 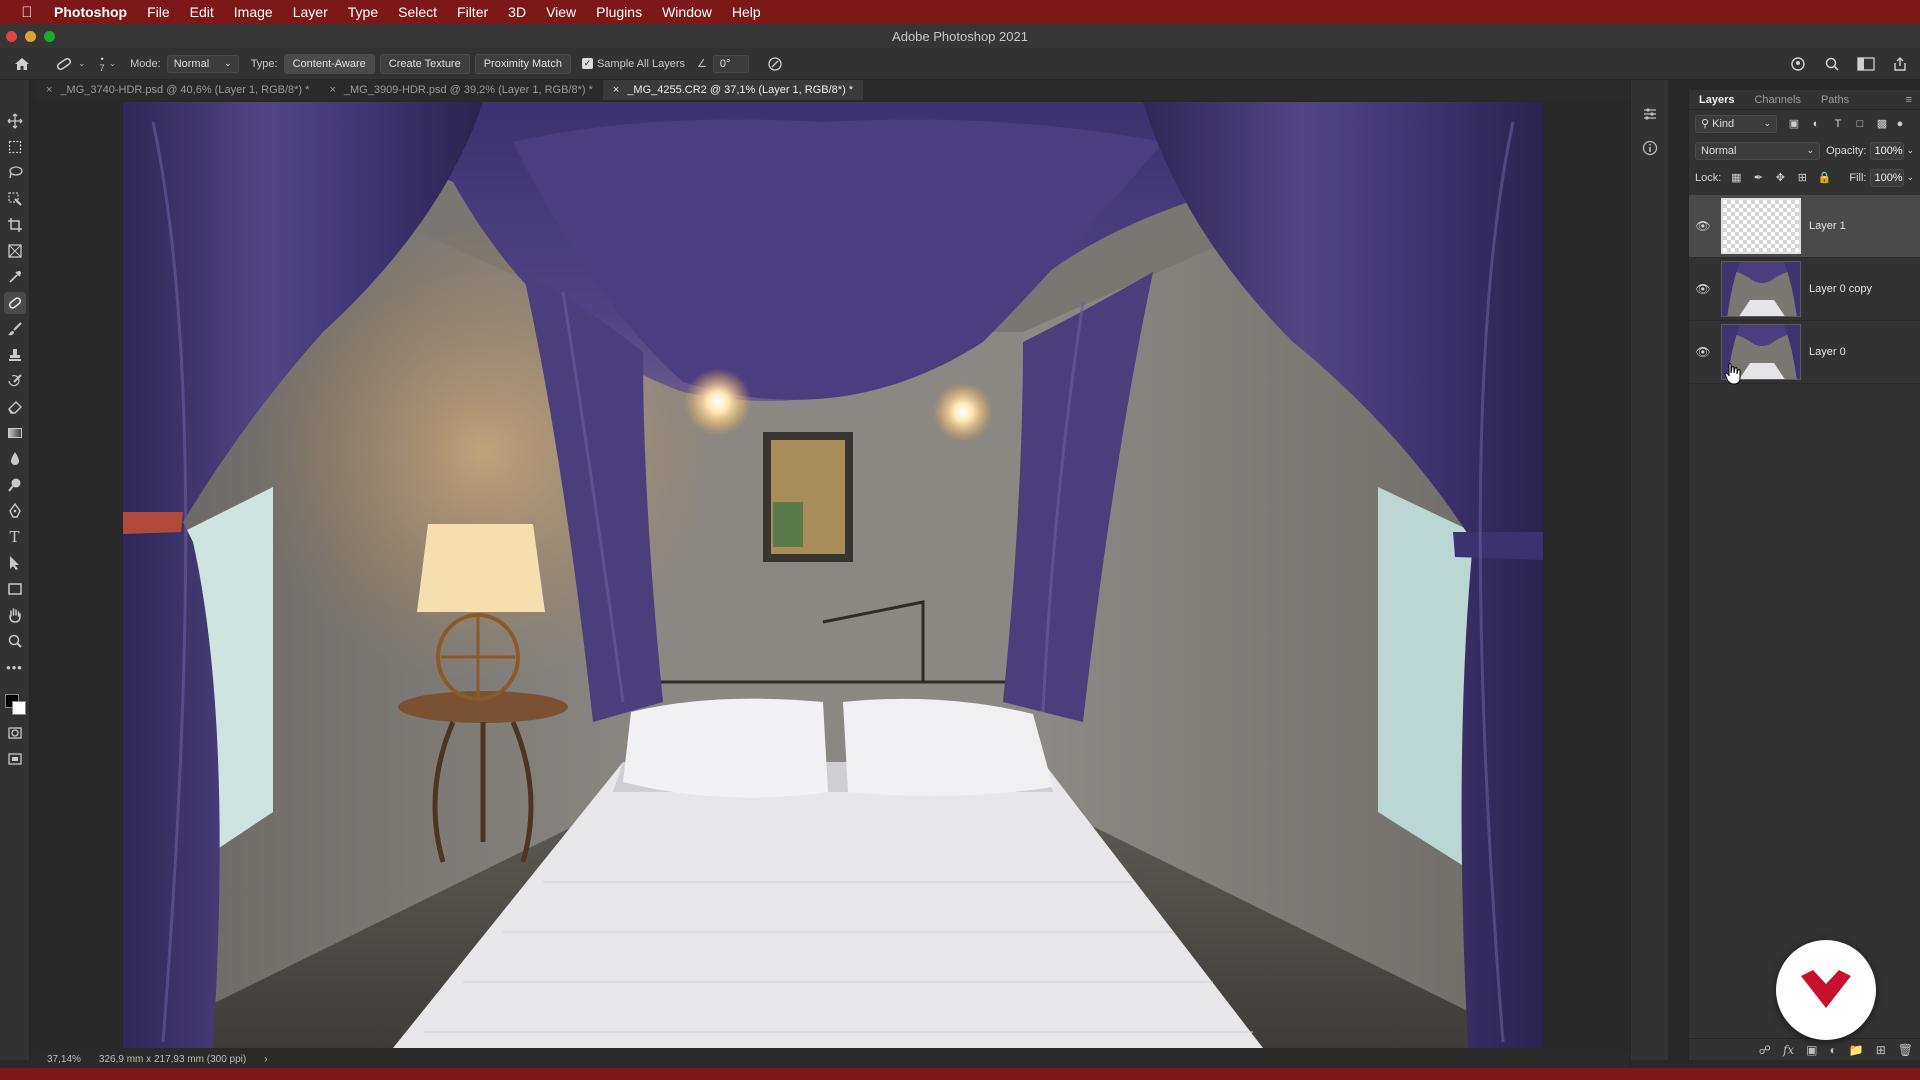 I want to click on menu-view: View, so click(x=561, y=12).